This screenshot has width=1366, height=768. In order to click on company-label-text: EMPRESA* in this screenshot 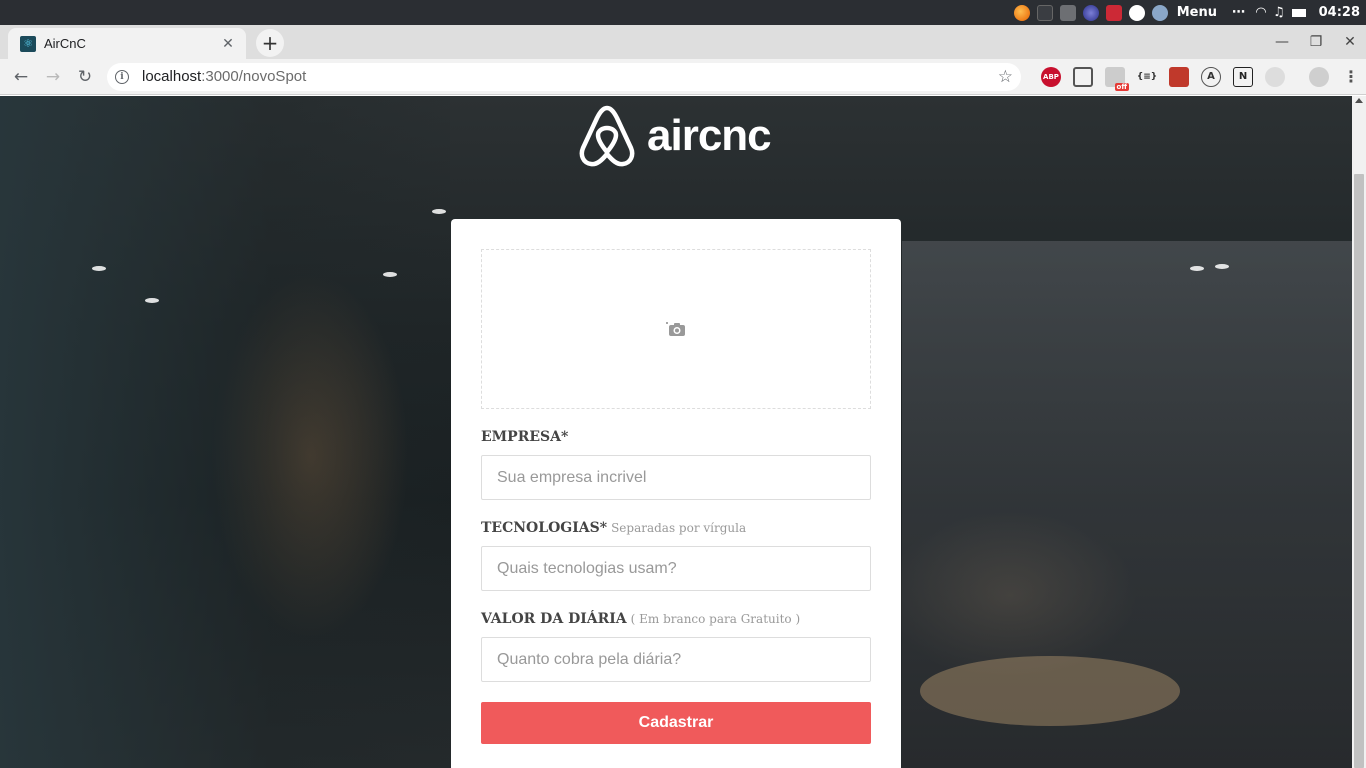, I will do `click(525, 437)`.